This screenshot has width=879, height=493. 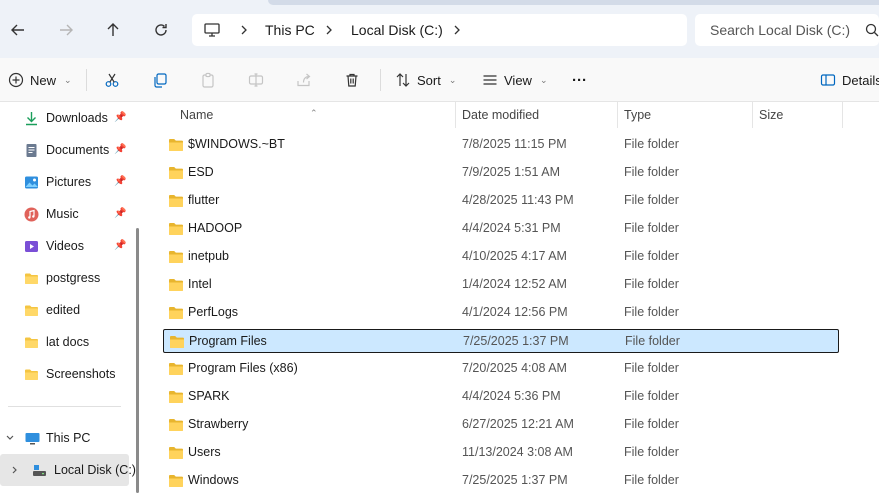 I want to click on document-icon, so click(x=31, y=150).